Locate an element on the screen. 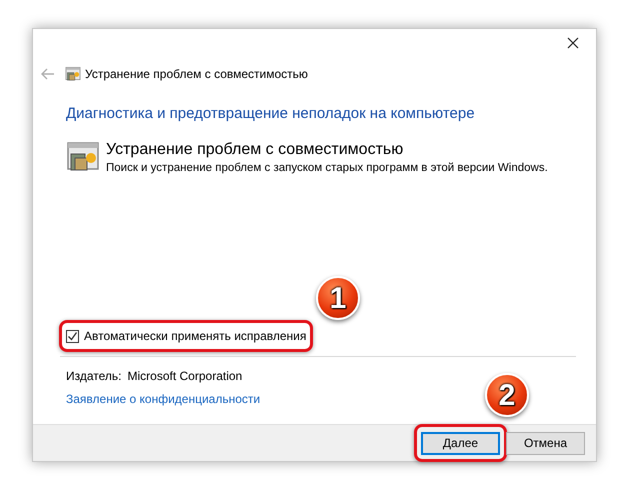 Image resolution: width=628 pixels, height=496 pixels. troubleshooter-description: Поиск и устранение проблем с запуском старых программ в этой версии Windows. is located at coordinates (327, 168).